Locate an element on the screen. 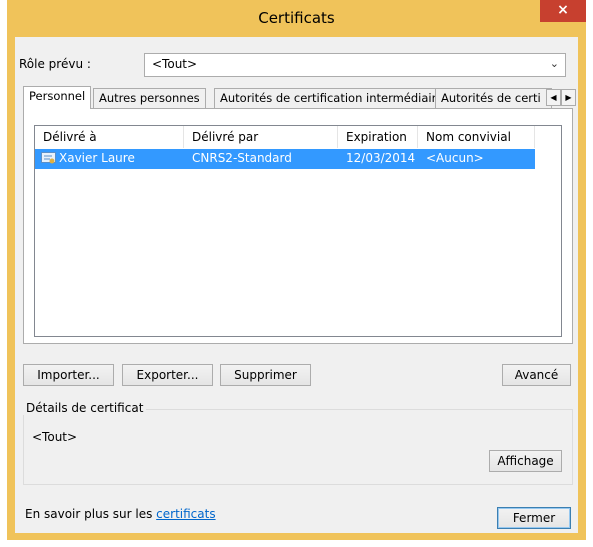  role-label: Rôle prévu : is located at coordinates (55, 64).